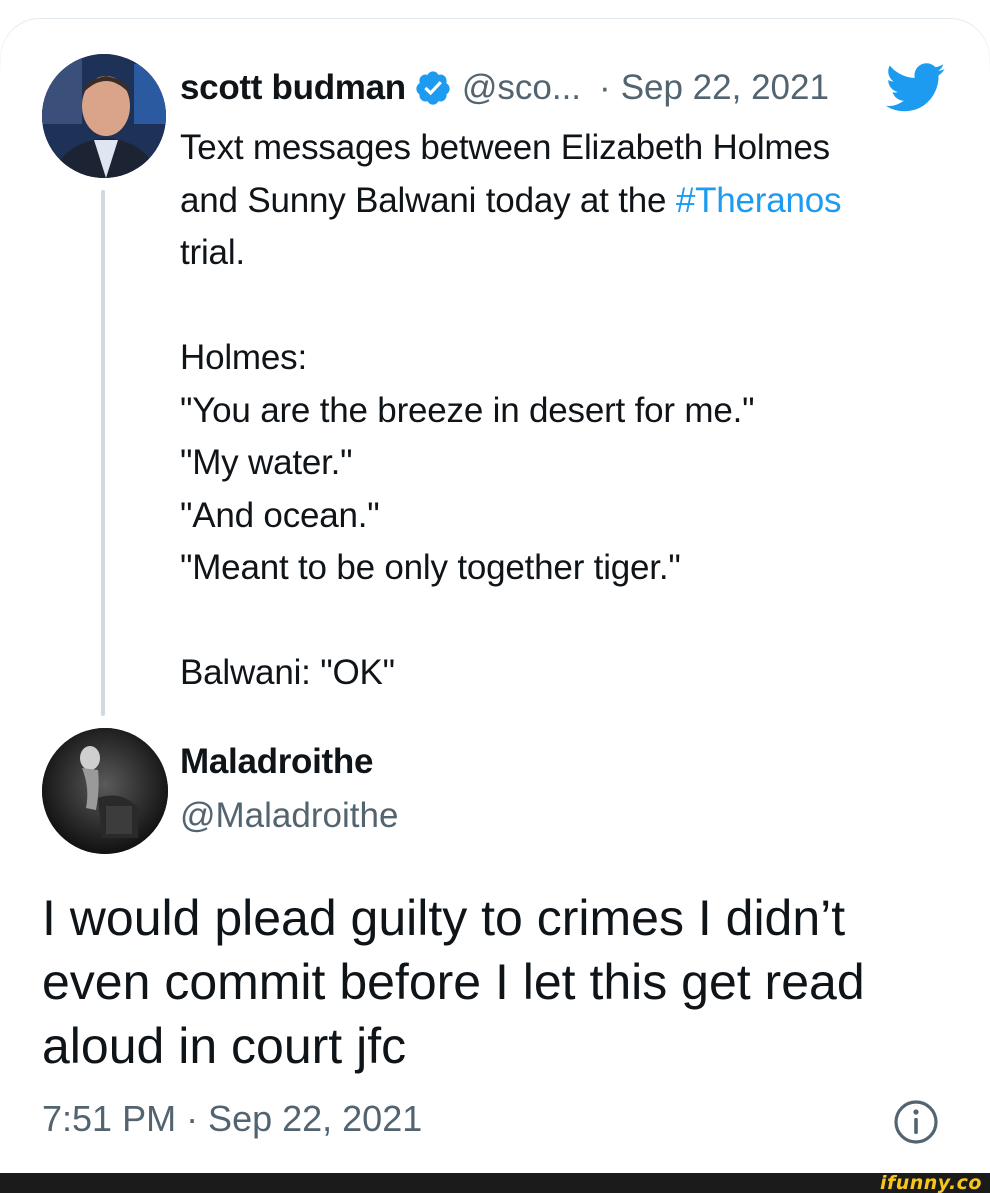 Image resolution: width=990 pixels, height=1193 pixels. What do you see at coordinates (759, 200) in the screenshot?
I see `hashtag-link: #Theranos` at bounding box center [759, 200].